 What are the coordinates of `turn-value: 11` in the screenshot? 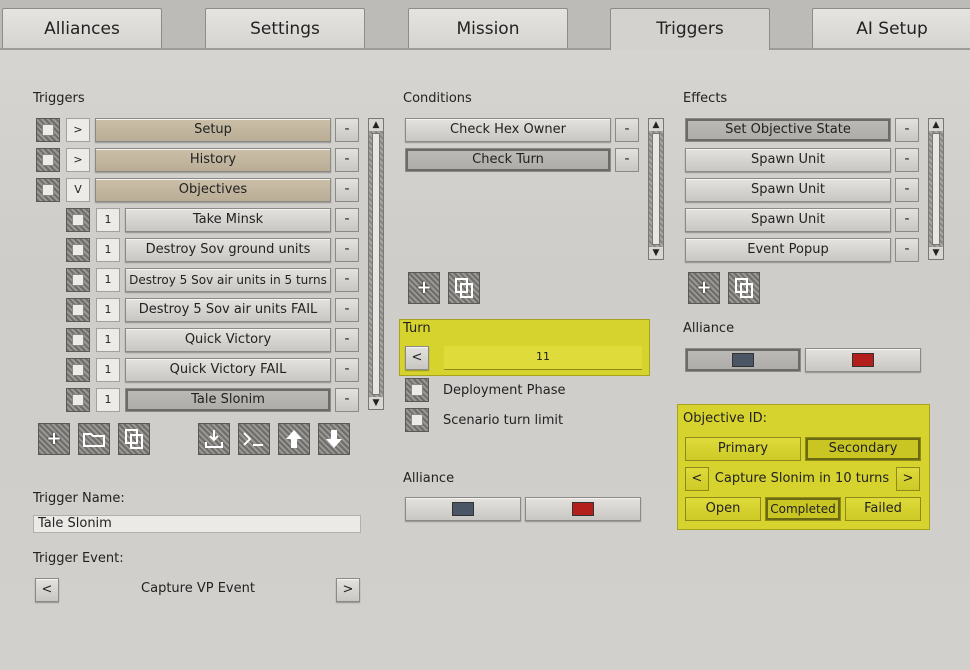 It's located at (543, 358).